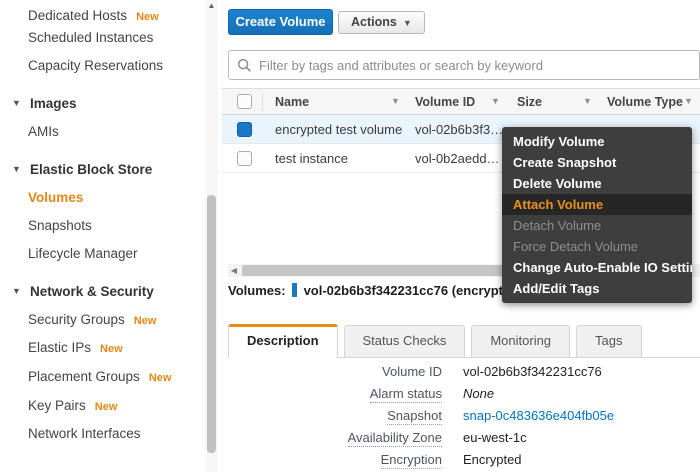  Describe the element at coordinates (244, 158) in the screenshot. I see `row-checkbox` at that location.